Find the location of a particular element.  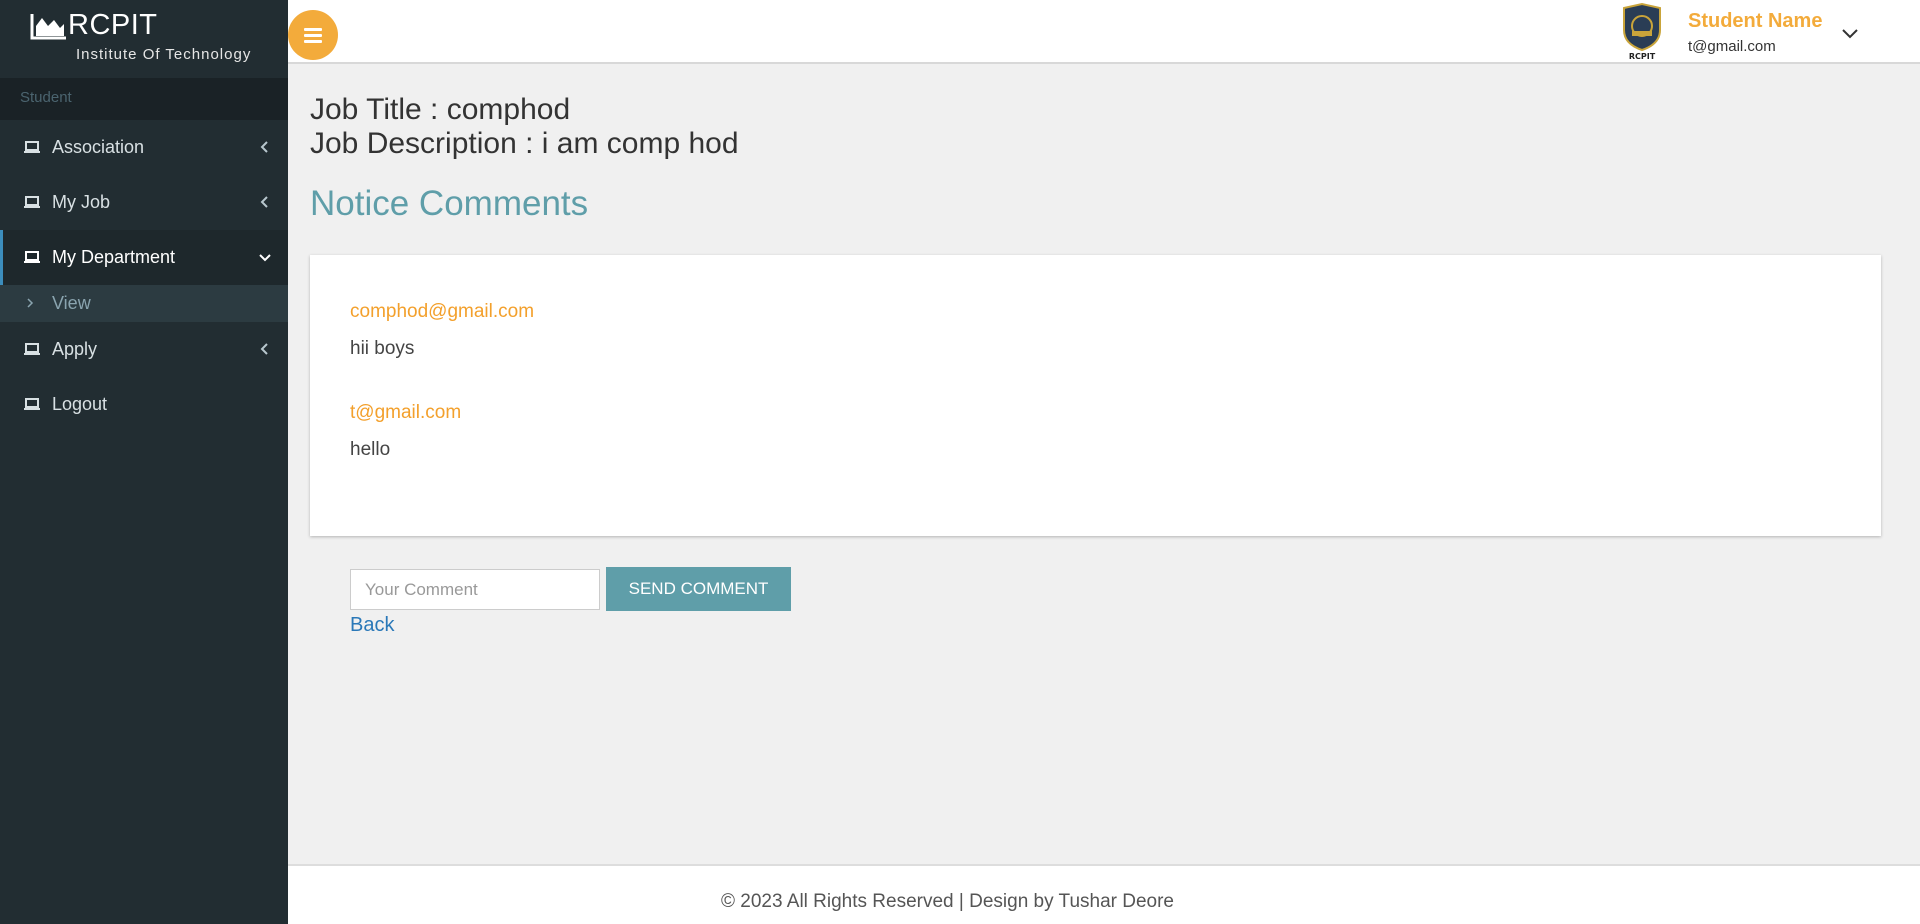

sidebar-item-label: Apply is located at coordinates (75, 349).